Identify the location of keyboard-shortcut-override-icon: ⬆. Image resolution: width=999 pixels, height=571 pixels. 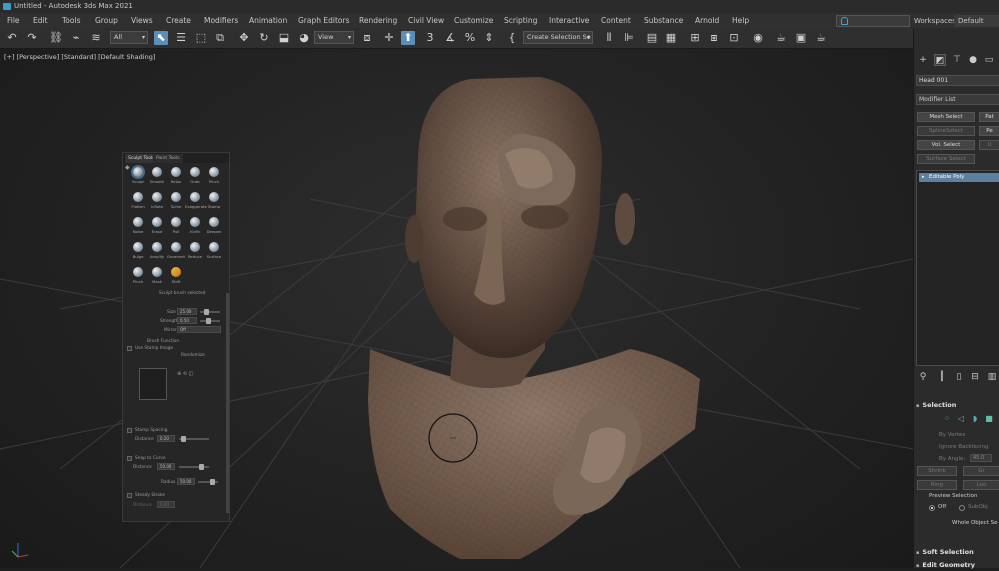
(408, 38).